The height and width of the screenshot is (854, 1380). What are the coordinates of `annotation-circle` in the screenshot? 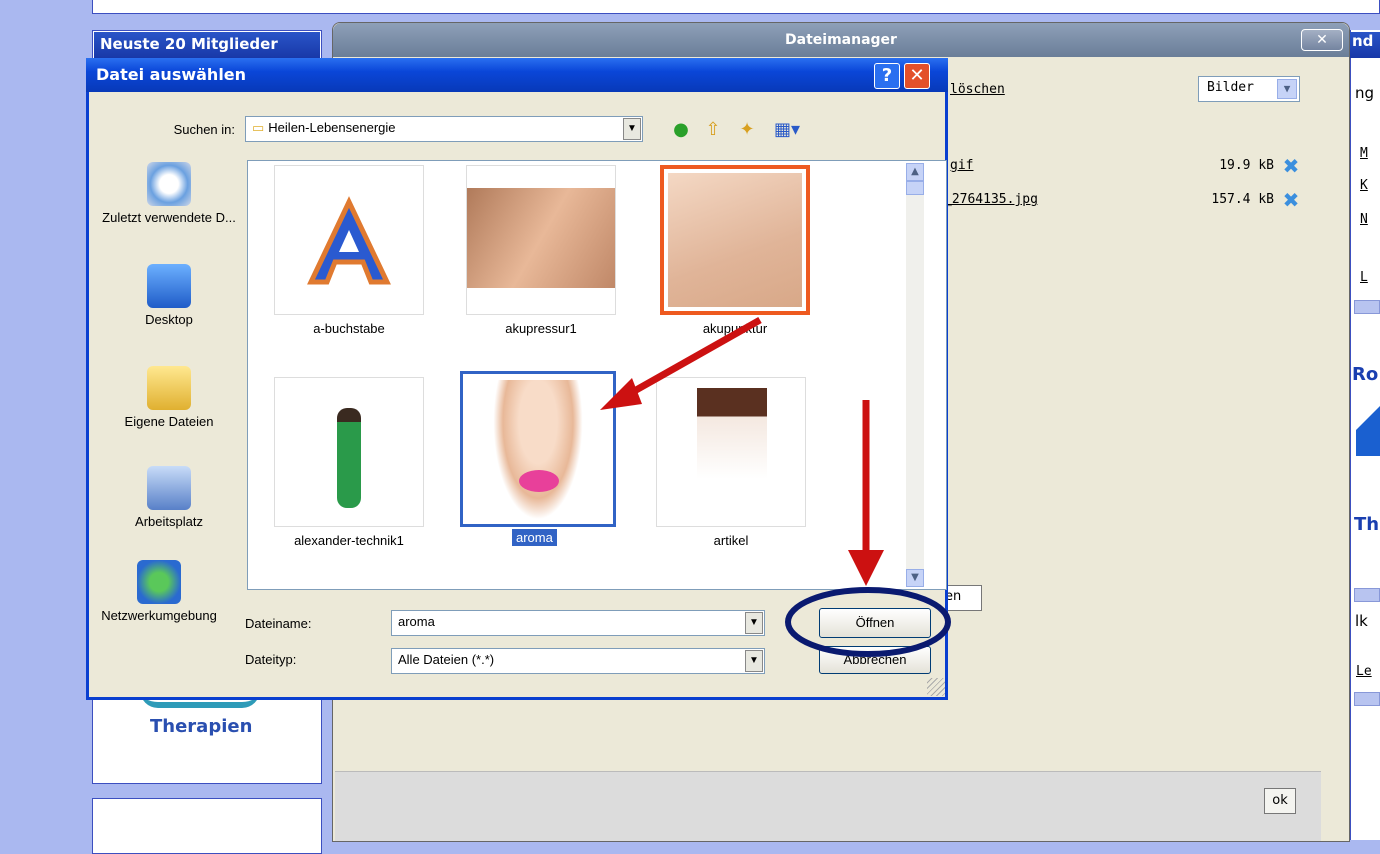 It's located at (868, 622).